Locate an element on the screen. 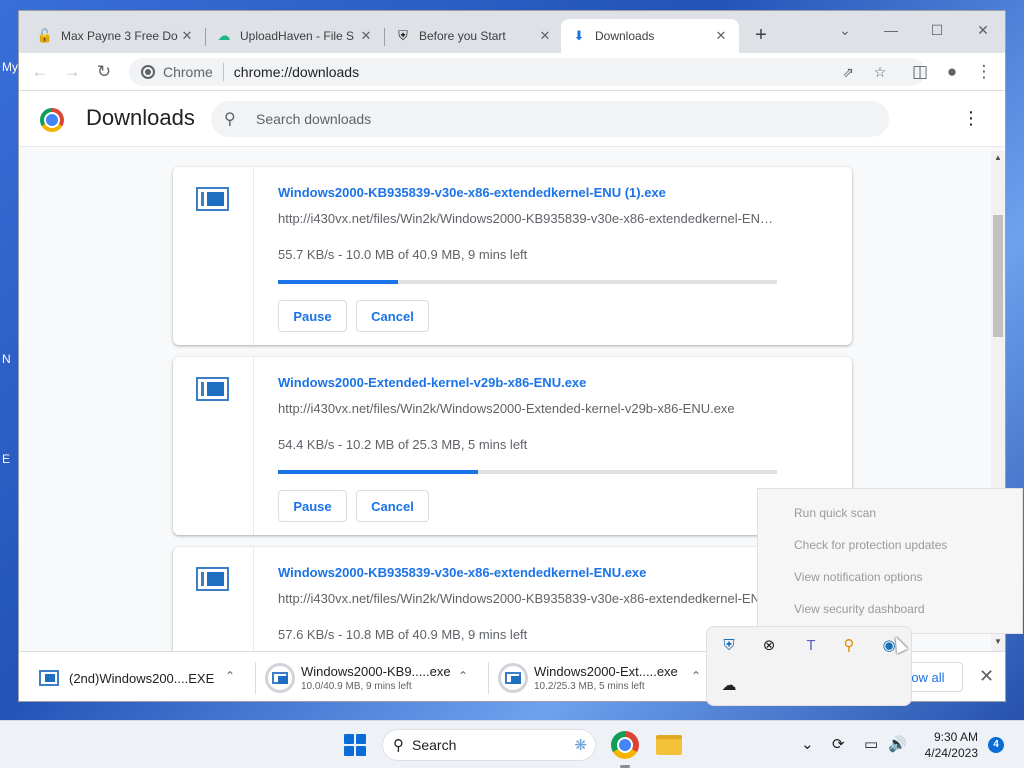  progress-fill is located at coordinates (378, 472).